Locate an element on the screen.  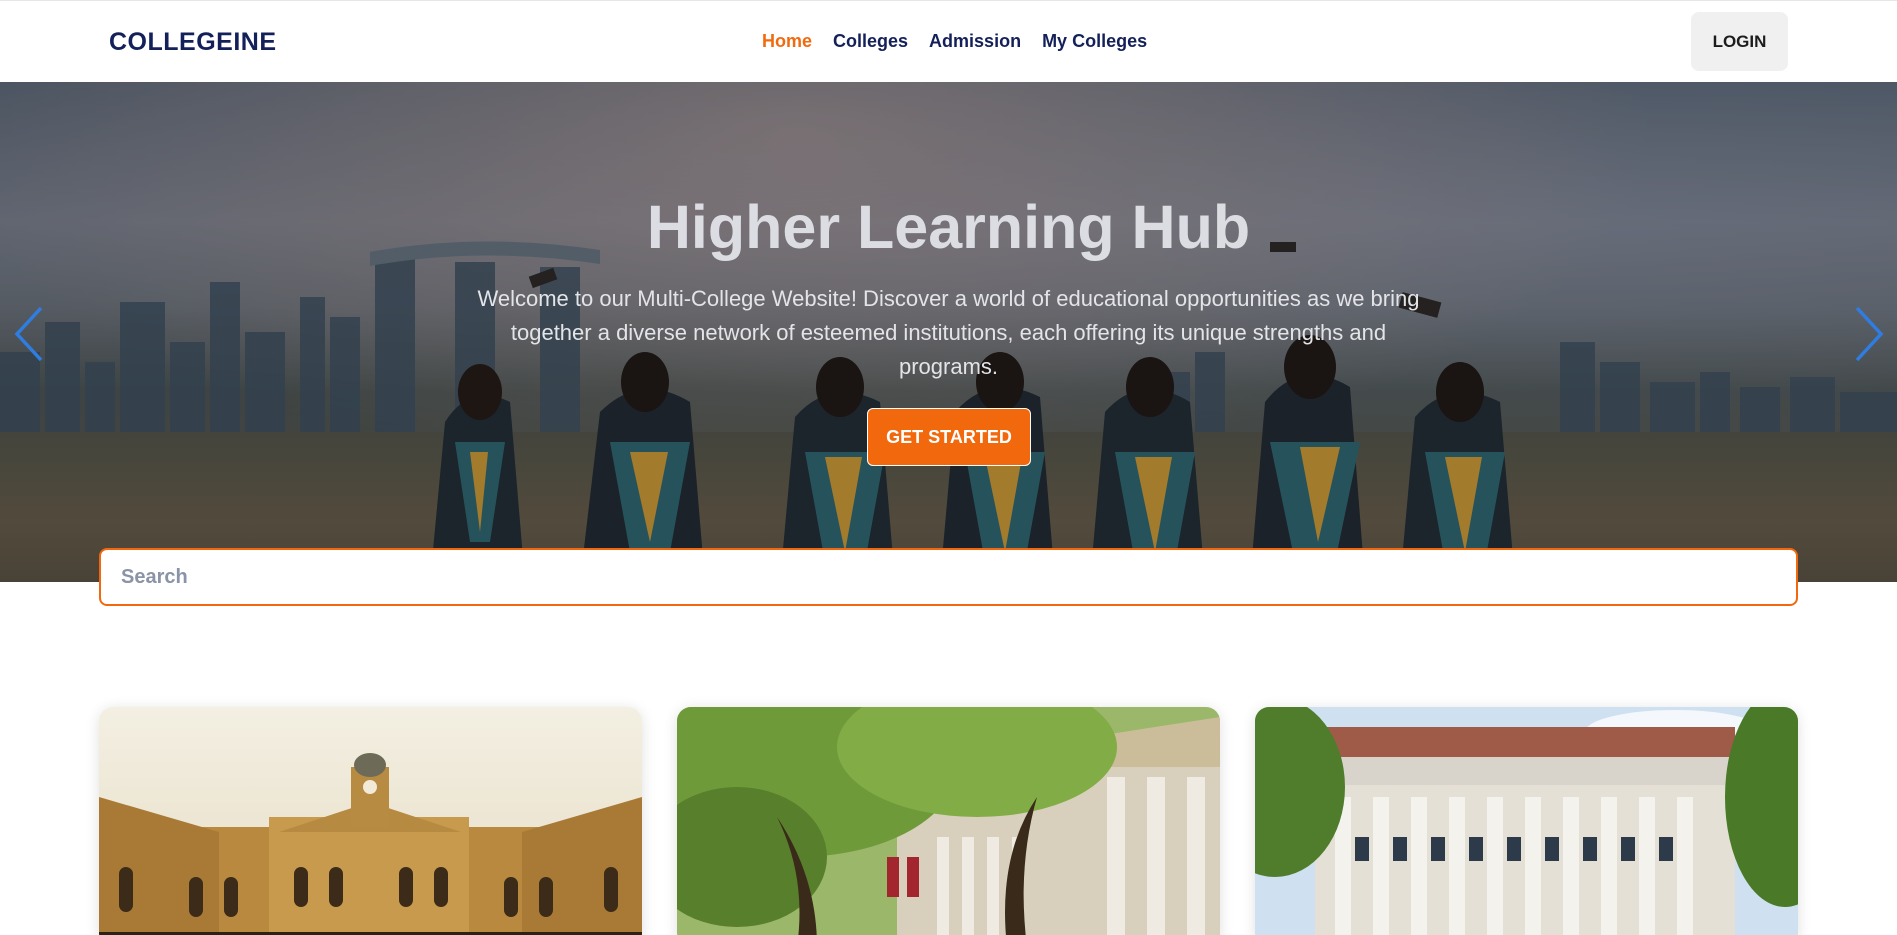
get-started-button: GET STARTED is located at coordinates (949, 437).